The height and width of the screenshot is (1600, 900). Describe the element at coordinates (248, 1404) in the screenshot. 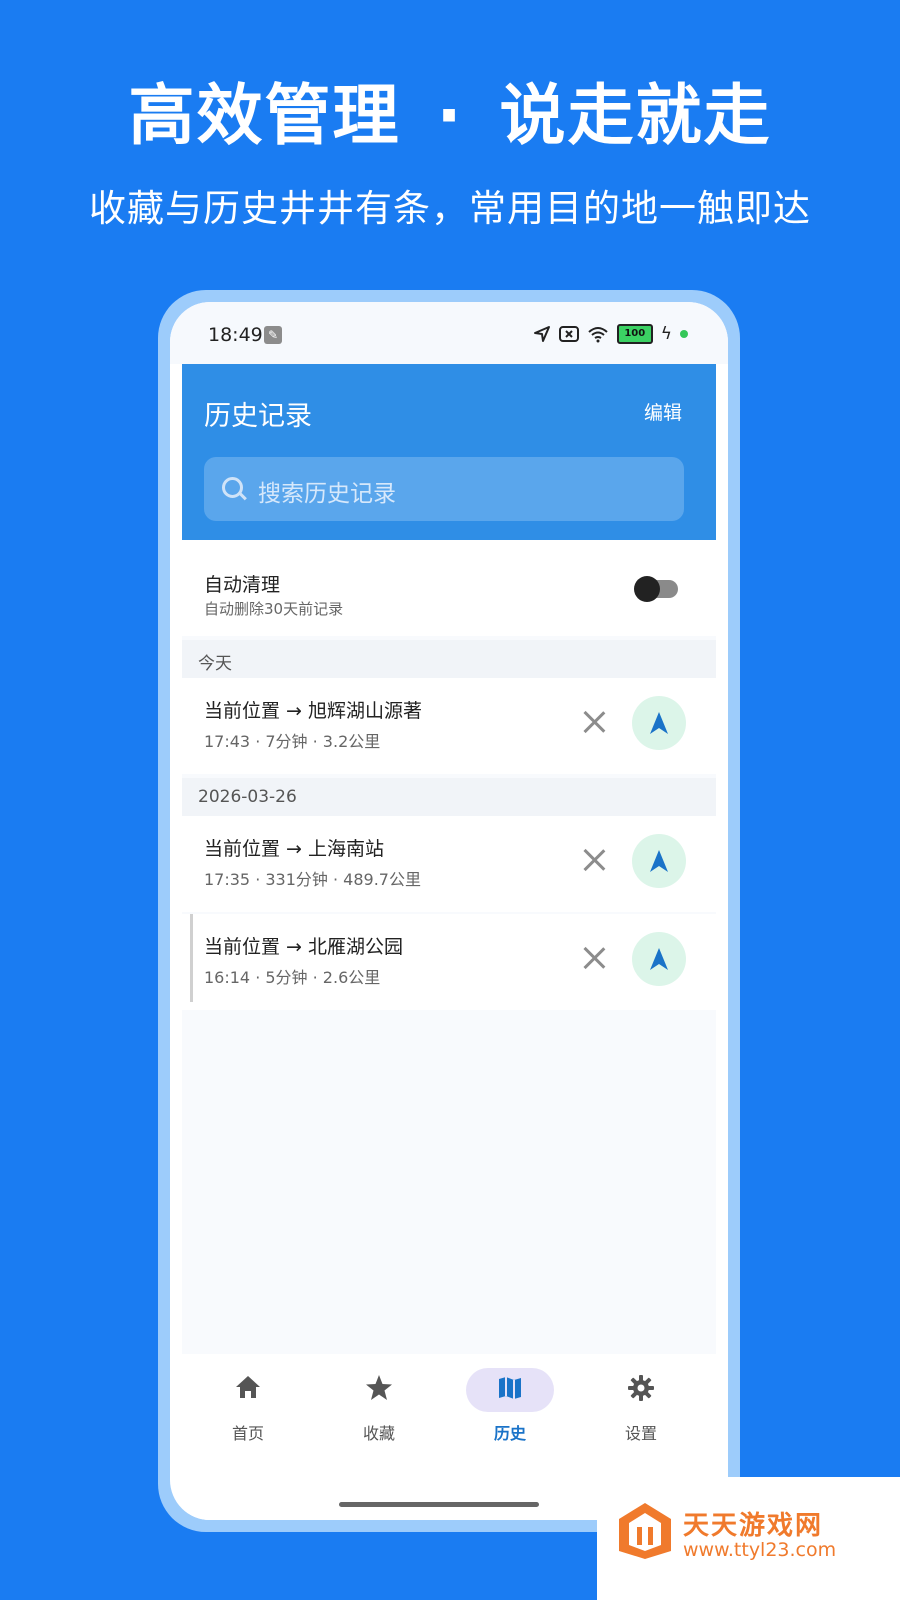

I see `tab-home: 首页` at that location.